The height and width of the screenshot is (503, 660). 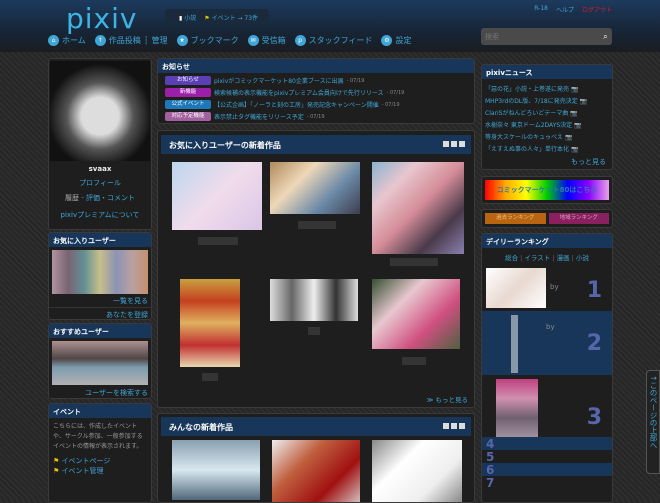 I want to click on ranking-item: by 1, so click(x=547, y=288).